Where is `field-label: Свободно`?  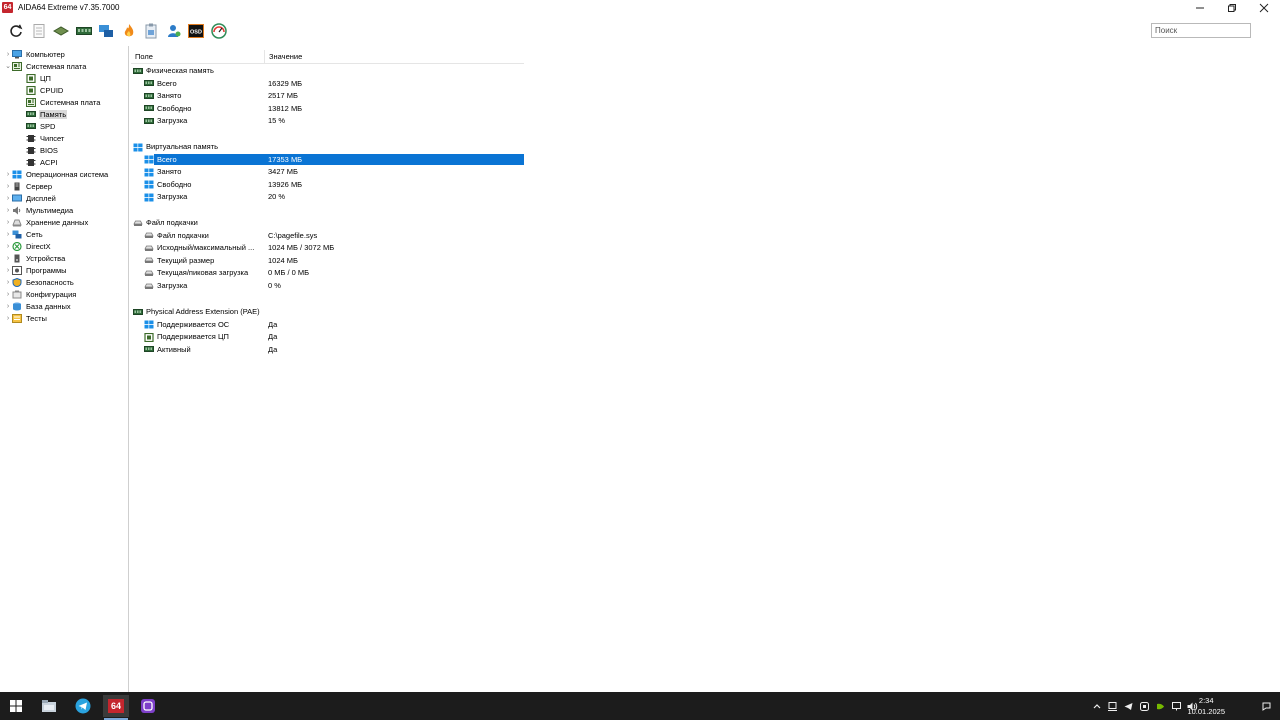
field-label: Свободно is located at coordinates (174, 184).